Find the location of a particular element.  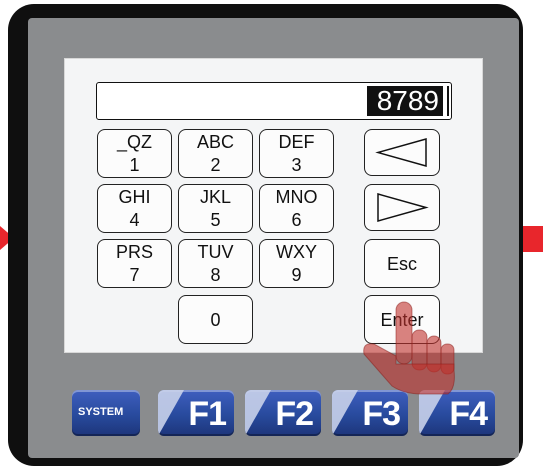

key-3: DEF 3 is located at coordinates (296, 153).